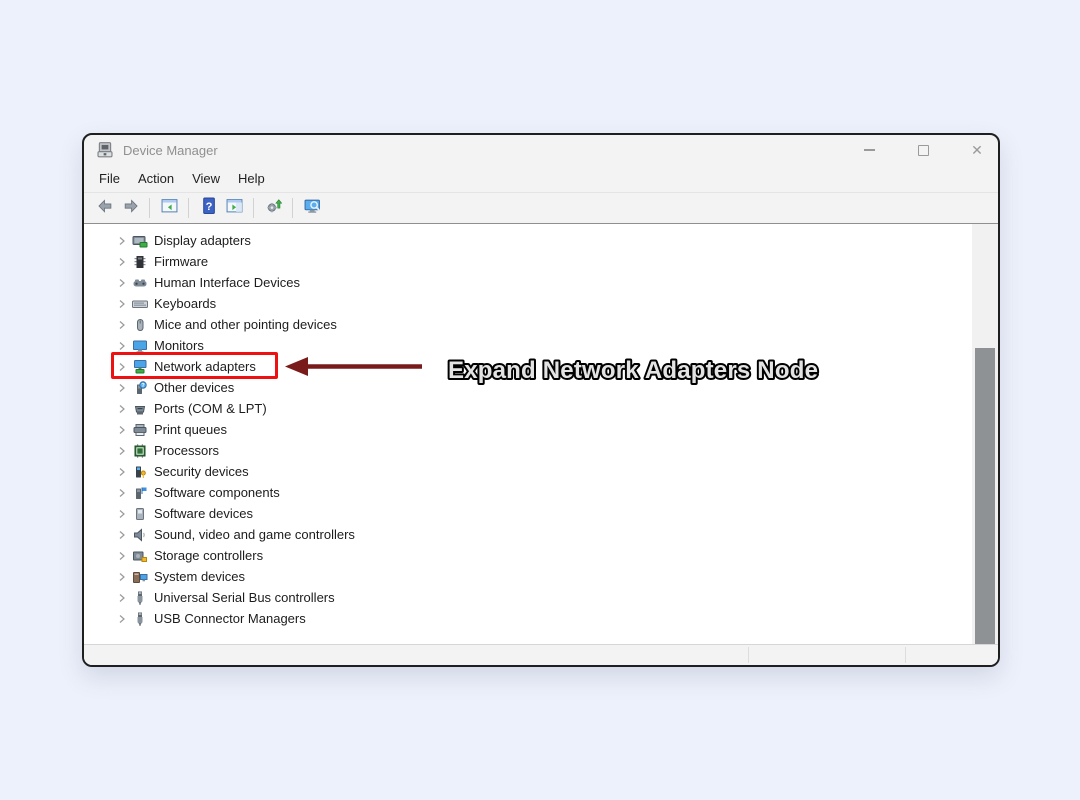 The image size is (1080, 800). Describe the element at coordinates (541, 303) in the screenshot. I see `tree-item-keyboards: Keyboards` at that location.